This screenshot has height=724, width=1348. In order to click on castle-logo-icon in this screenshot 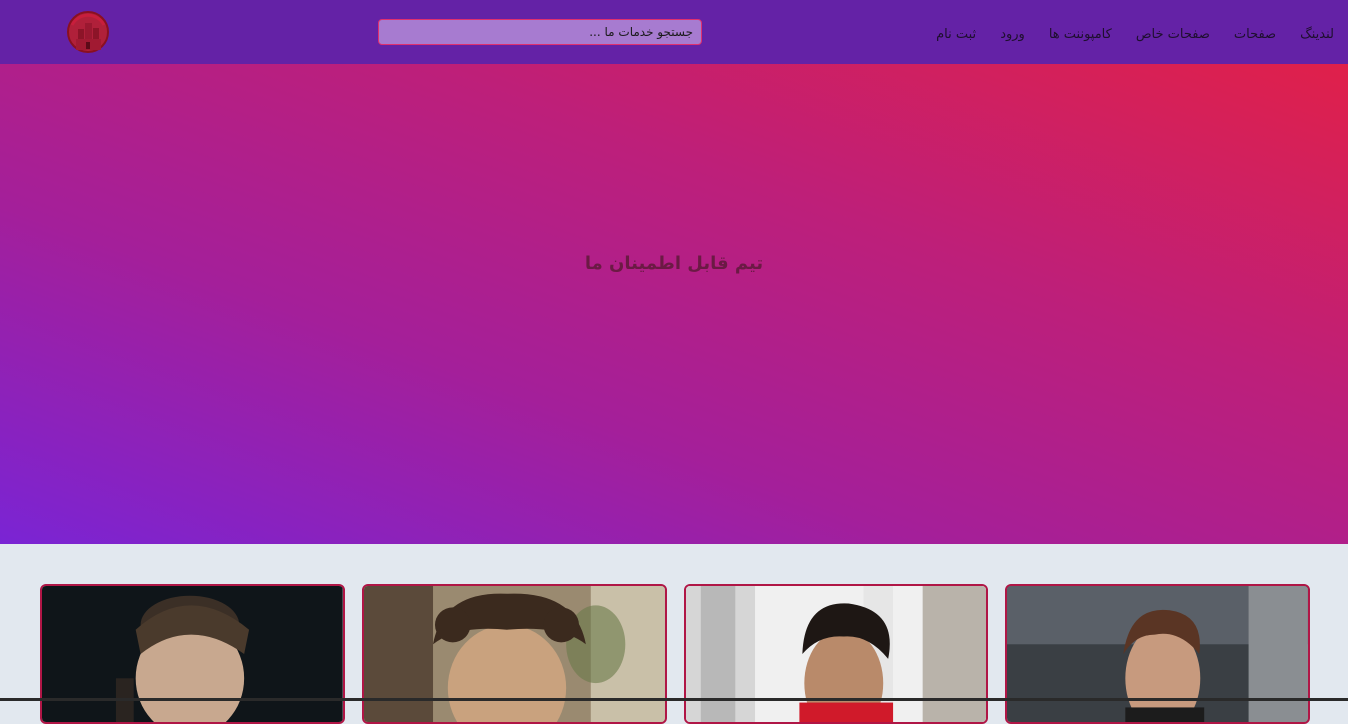, I will do `click(88, 32)`.